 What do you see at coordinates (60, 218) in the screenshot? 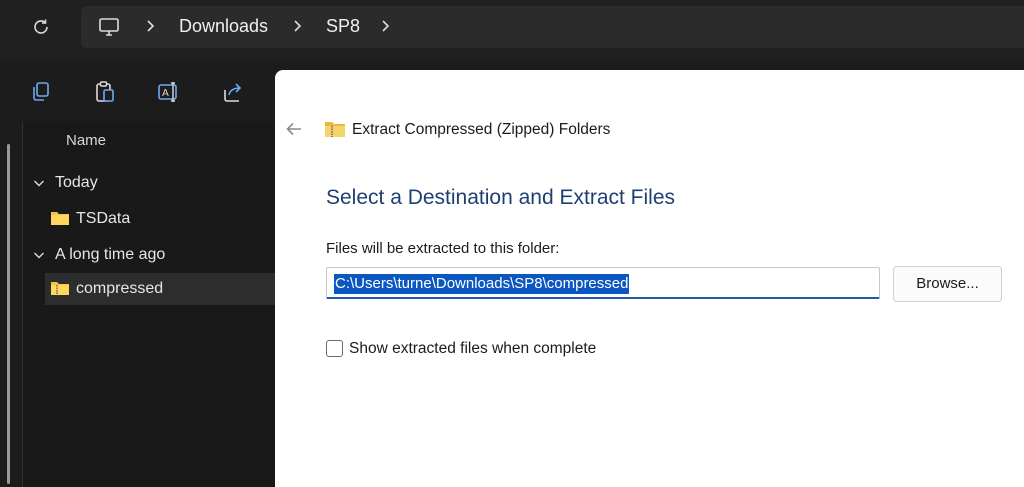
I see `folder-icon` at bounding box center [60, 218].